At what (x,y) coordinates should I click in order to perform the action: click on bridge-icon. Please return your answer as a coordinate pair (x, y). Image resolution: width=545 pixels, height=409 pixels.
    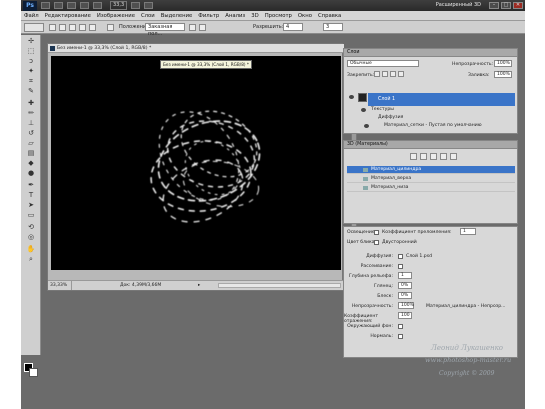
    Looking at the image, I should click on (45, 5).